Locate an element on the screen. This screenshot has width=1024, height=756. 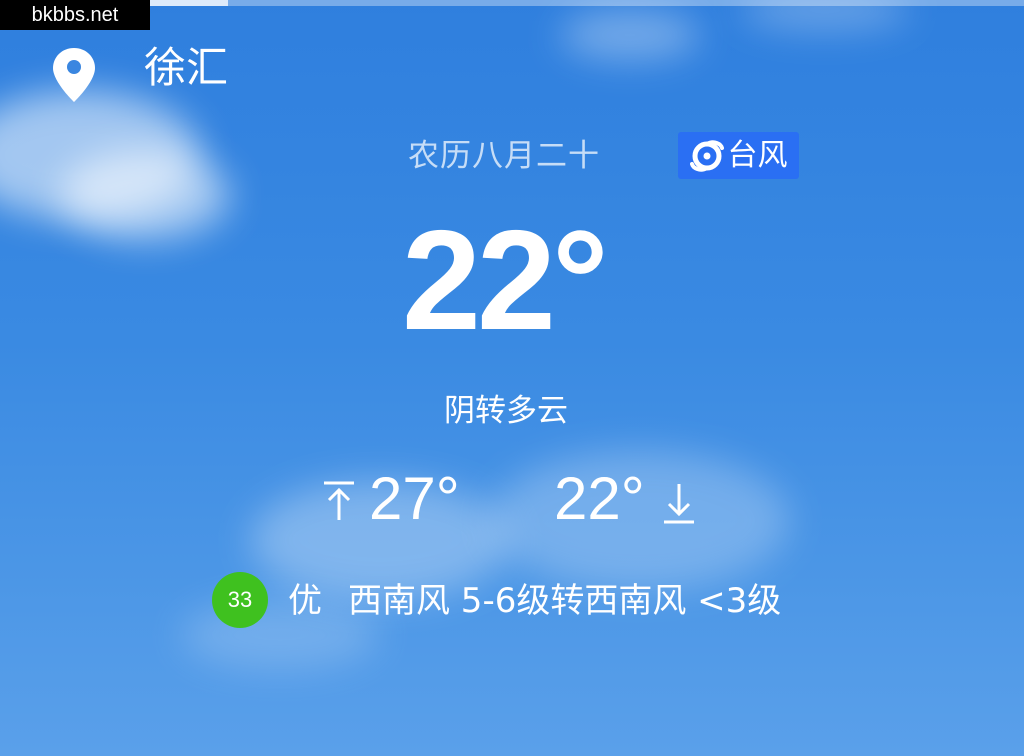
city-name: 徐汇 is located at coordinates (186, 68).